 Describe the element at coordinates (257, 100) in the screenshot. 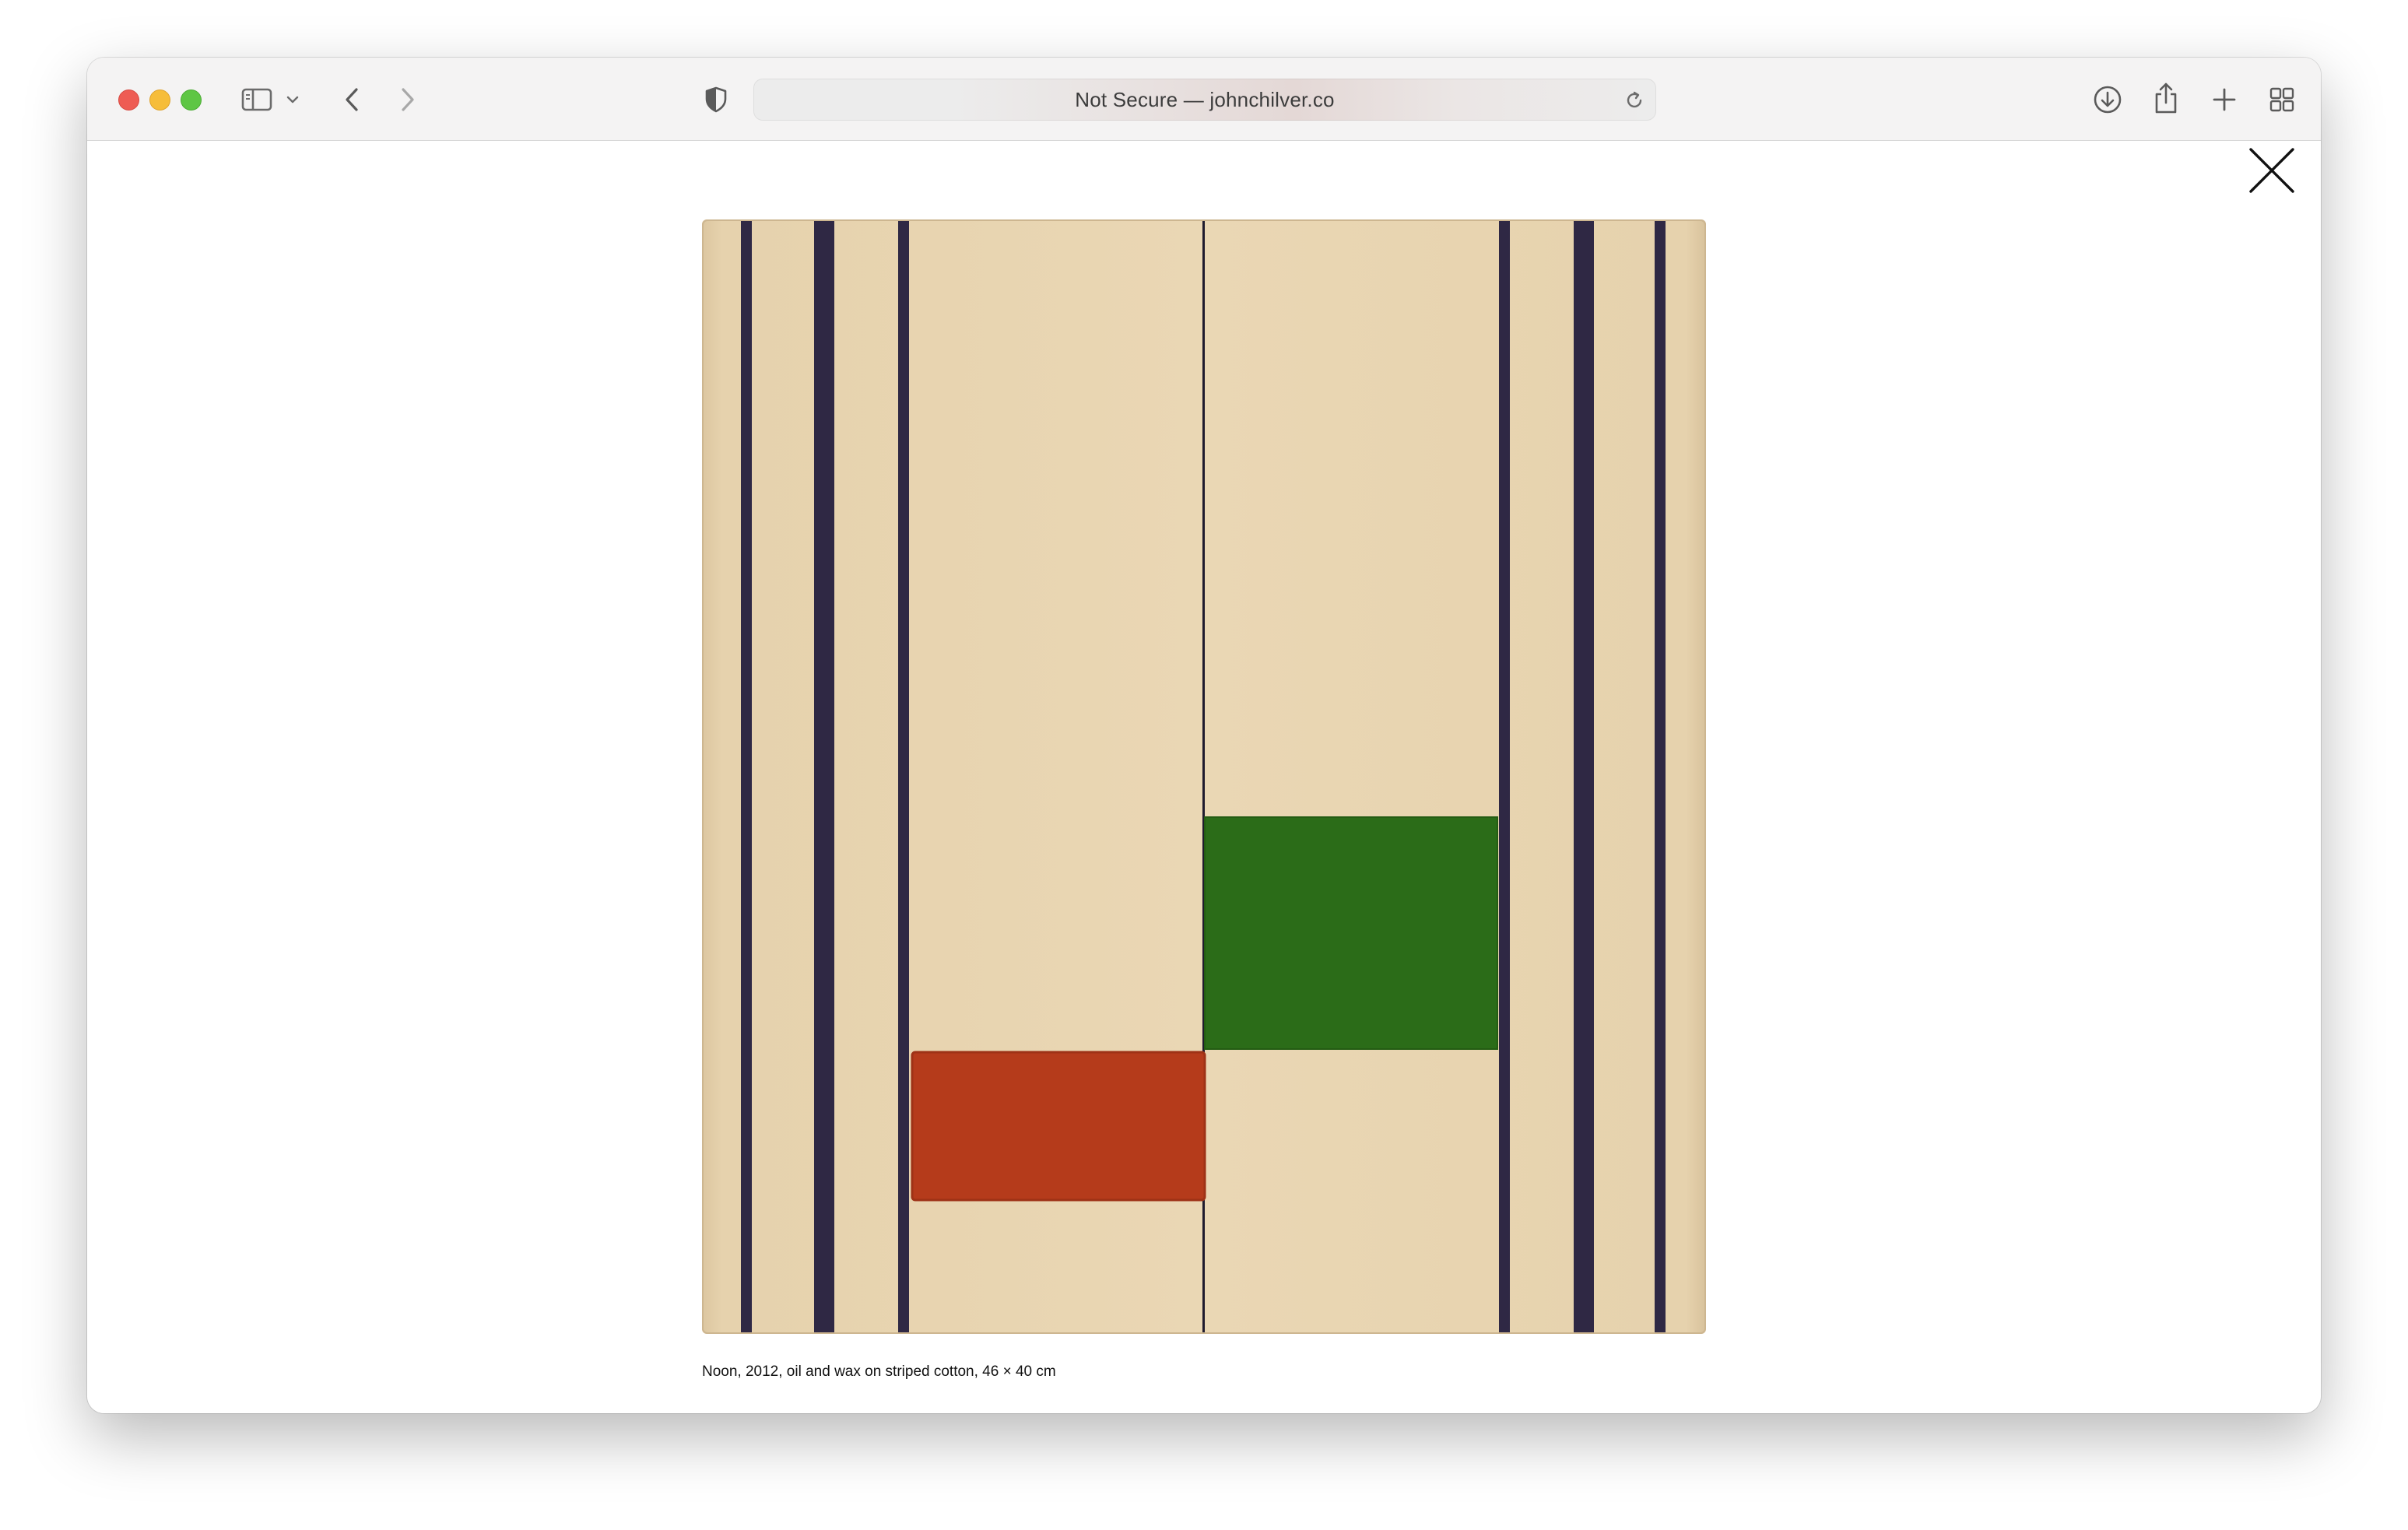

I see `sidebar-icon` at that location.